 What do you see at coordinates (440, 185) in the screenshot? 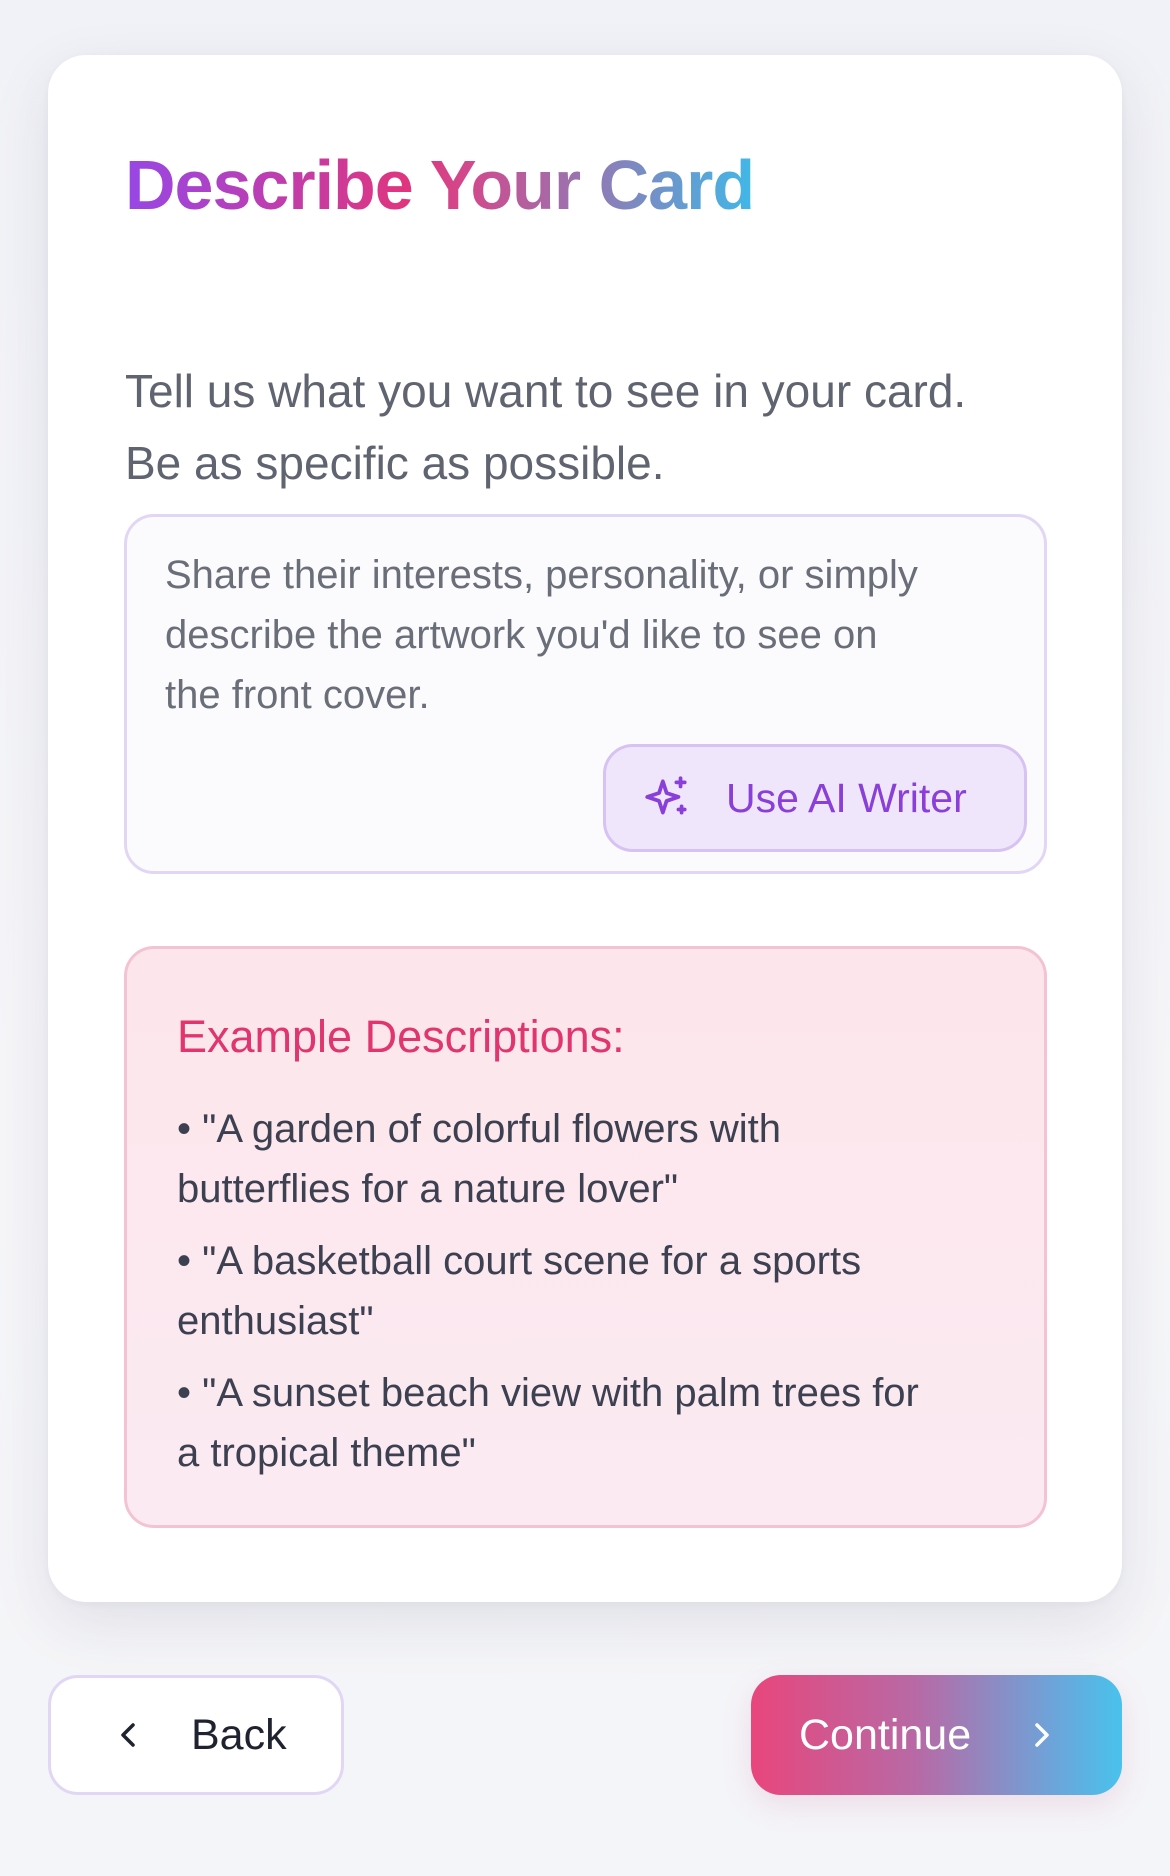
I see `page-title: Describe Your Card` at bounding box center [440, 185].